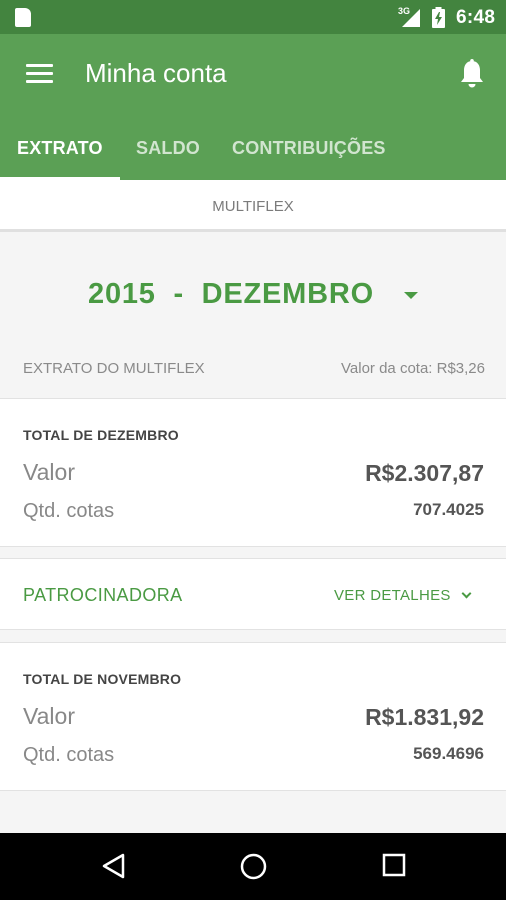 Image resolution: width=506 pixels, height=900 pixels. I want to click on cotas-amount: 707.4025, so click(448, 509).